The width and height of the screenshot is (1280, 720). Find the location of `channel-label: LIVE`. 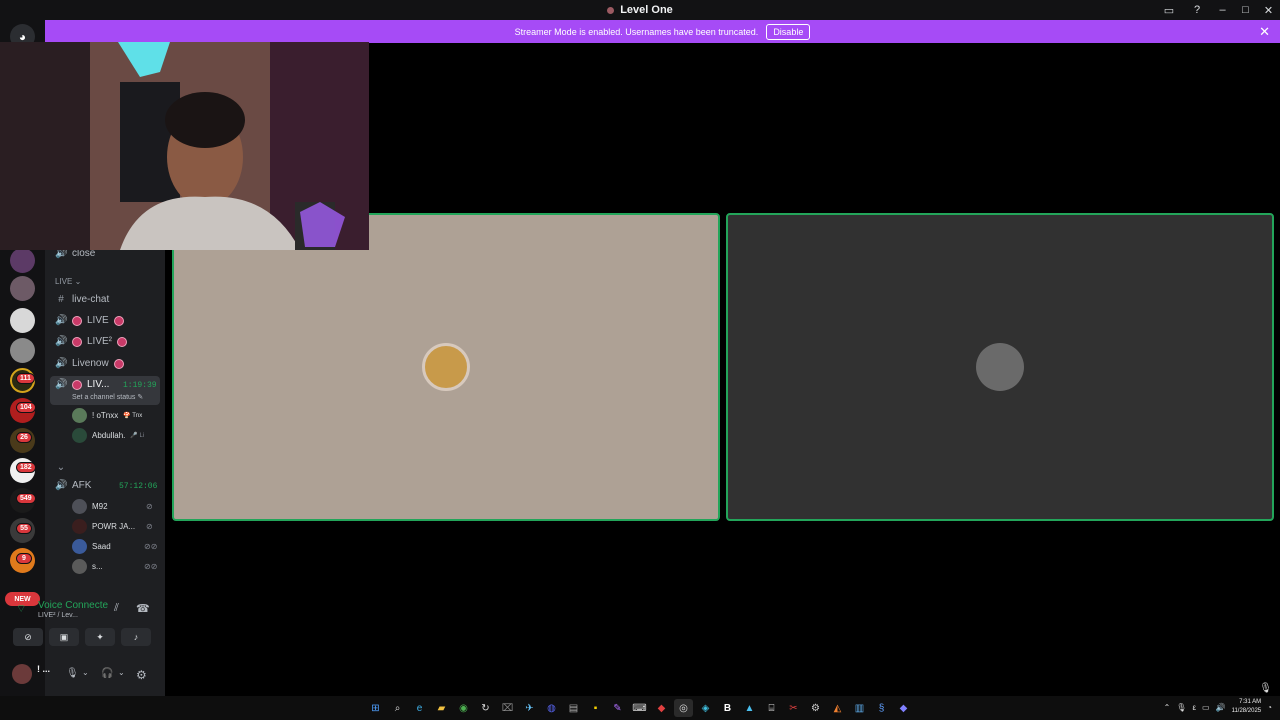

channel-label: LIVE is located at coordinates (98, 320).